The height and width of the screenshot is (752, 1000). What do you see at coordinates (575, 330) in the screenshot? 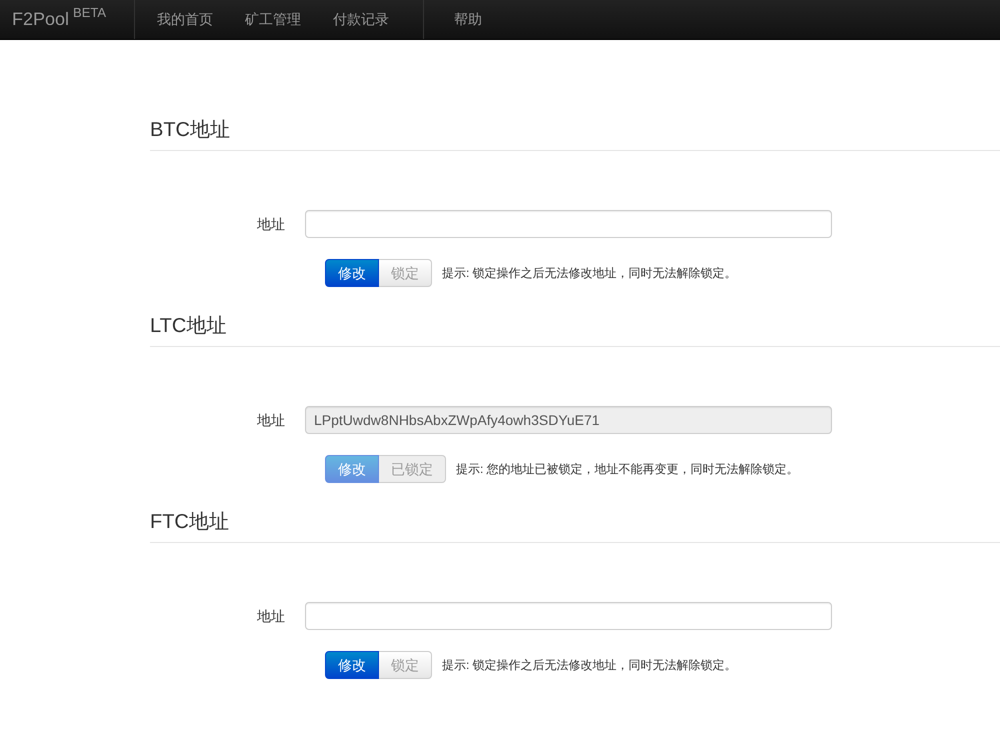
I see `section-heading: LTC地址` at bounding box center [575, 330].